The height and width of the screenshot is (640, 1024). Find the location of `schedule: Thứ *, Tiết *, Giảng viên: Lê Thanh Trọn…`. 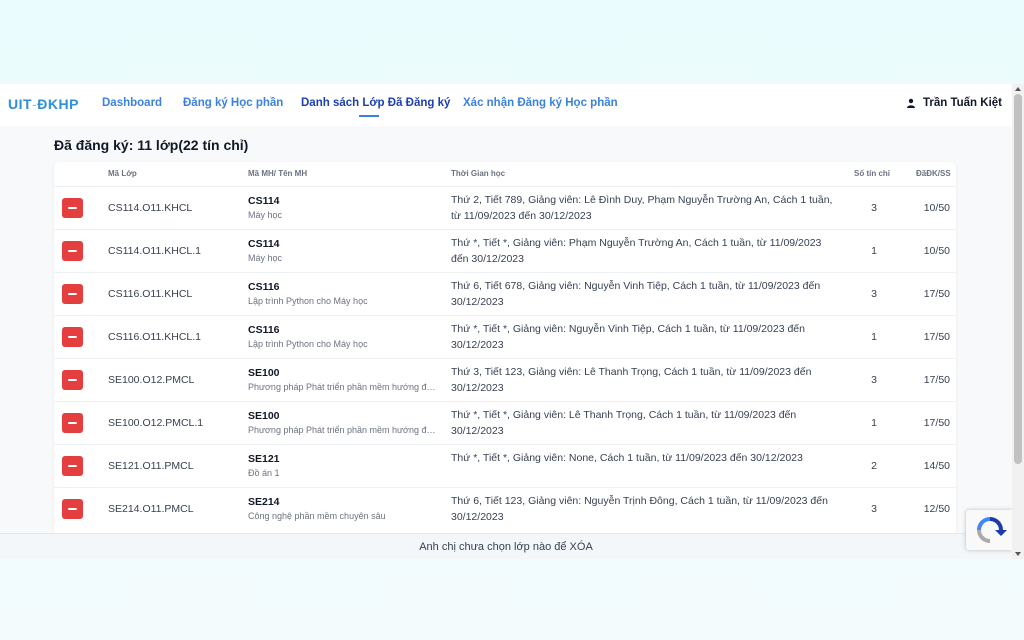

schedule: Thứ *, Tiết *, Giảng viên: Lê Thanh Trọn… is located at coordinates (624, 423).